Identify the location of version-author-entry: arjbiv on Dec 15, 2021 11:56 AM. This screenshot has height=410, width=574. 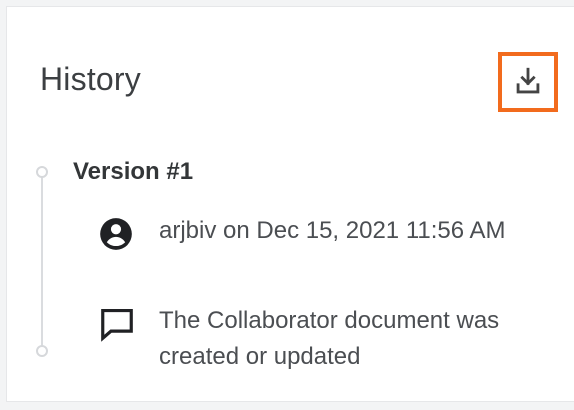
(312, 234).